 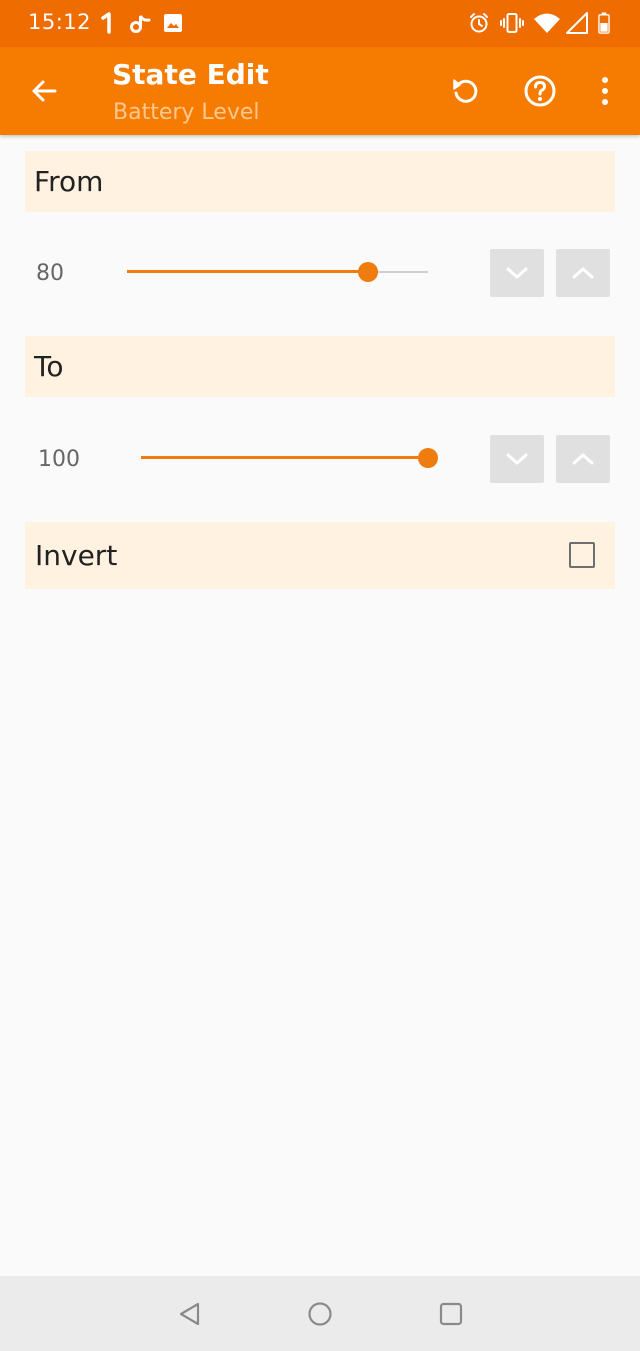 What do you see at coordinates (368, 272) in the screenshot?
I see `from-slider-thumb` at bounding box center [368, 272].